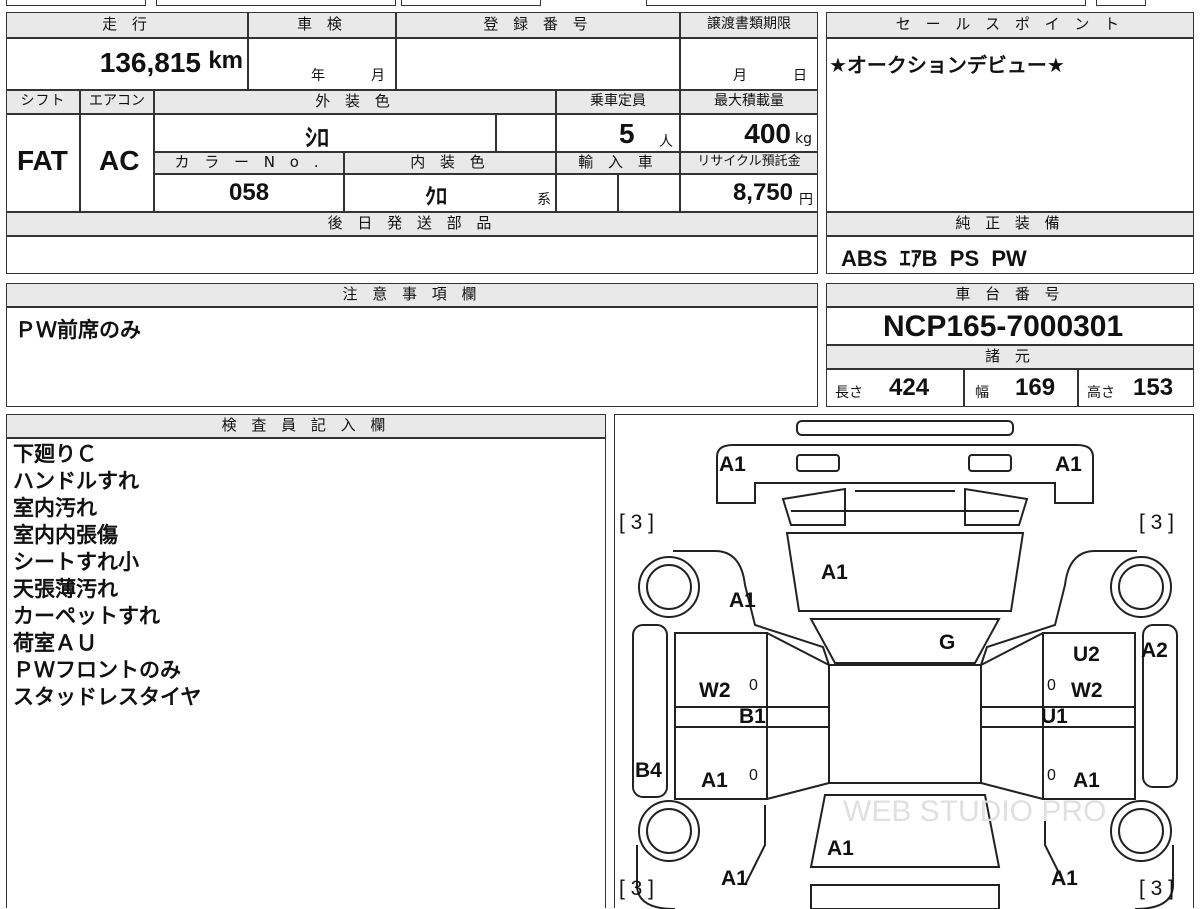 The height and width of the screenshot is (909, 1200). I want to click on chassis-header: 車 台 番 号, so click(1010, 295).